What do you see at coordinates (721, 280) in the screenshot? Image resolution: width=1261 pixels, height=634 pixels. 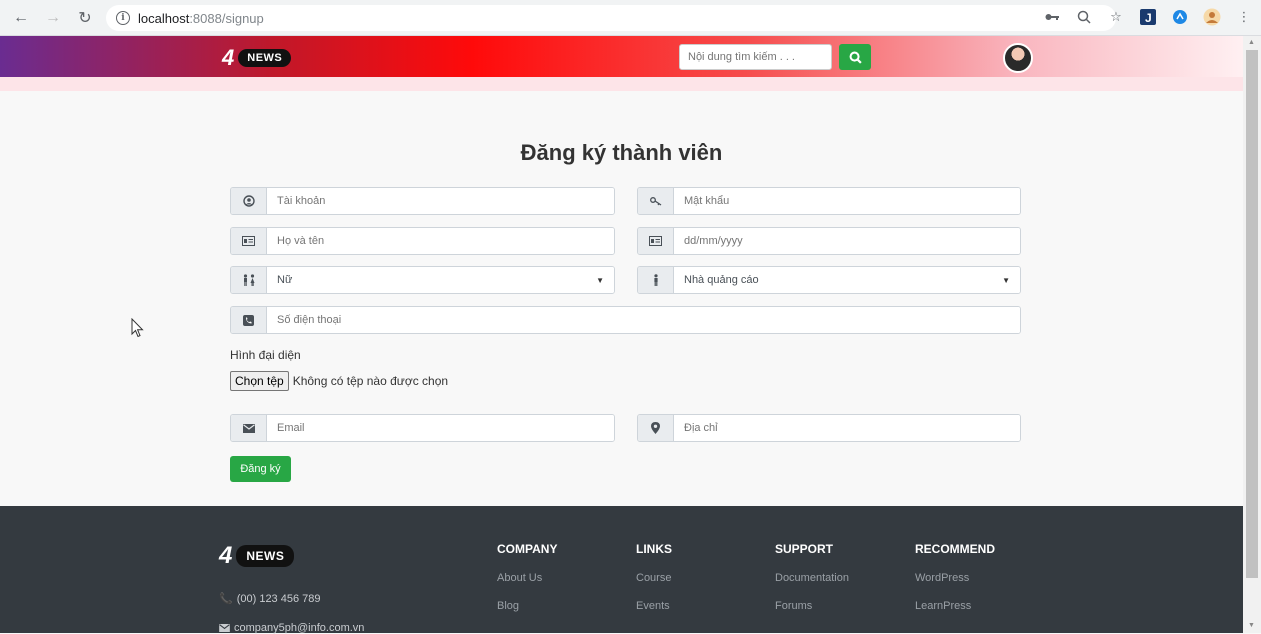 I see `role-value: Nhà quảng cáo` at bounding box center [721, 280].